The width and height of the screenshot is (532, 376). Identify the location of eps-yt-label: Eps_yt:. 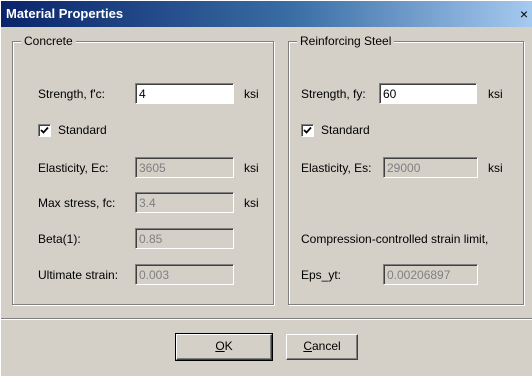
(321, 275).